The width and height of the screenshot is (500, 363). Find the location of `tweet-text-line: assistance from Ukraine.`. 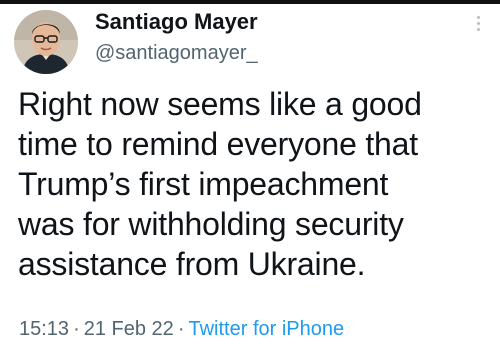

tweet-text-line: assistance from Ukraine. is located at coordinates (192, 264).